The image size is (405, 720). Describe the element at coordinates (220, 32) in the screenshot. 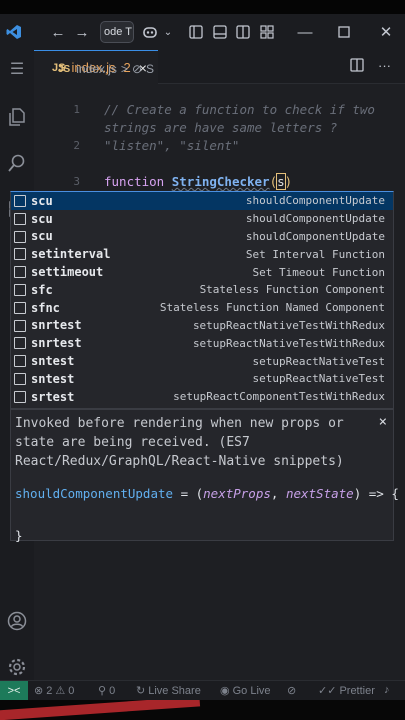

I see `toggle-panel-icon` at that location.